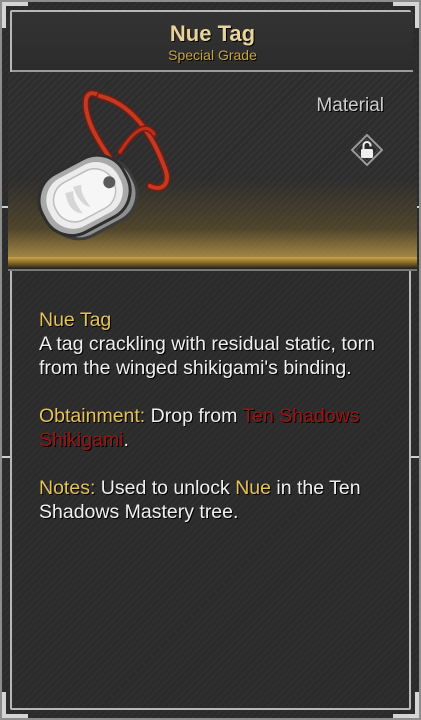 The width and height of the screenshot is (421, 720). I want to click on notes-highlight: Nue, so click(253, 488).